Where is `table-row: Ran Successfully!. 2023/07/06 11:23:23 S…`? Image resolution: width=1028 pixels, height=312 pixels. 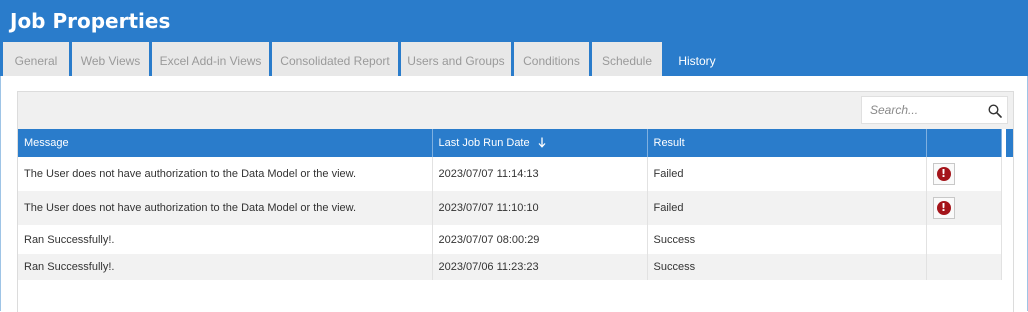 table-row: Ran Successfully!. 2023/07/06 11:23:23 S… is located at coordinates (510, 267).